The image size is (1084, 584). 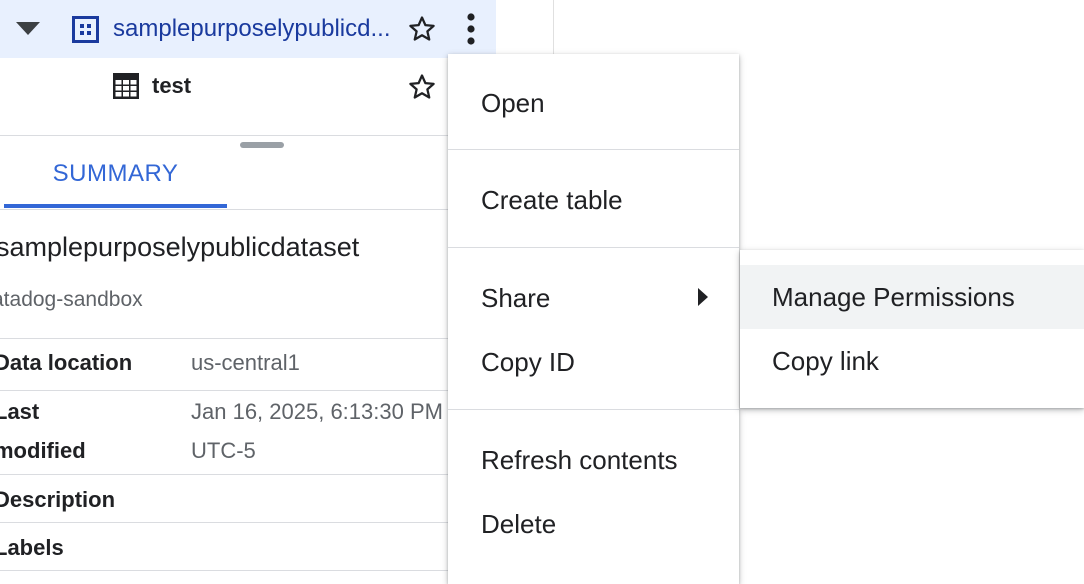 I want to click on table-name-label: test, so click(x=171, y=86).